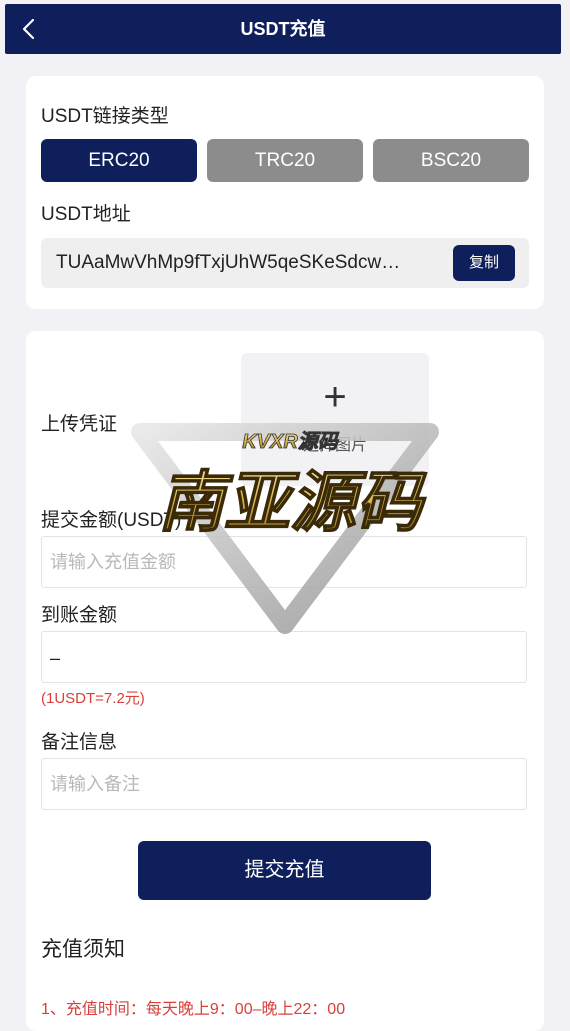 The width and height of the screenshot is (570, 1031). What do you see at coordinates (119, 160) in the screenshot?
I see `chain-option-erc20: ERC20` at bounding box center [119, 160].